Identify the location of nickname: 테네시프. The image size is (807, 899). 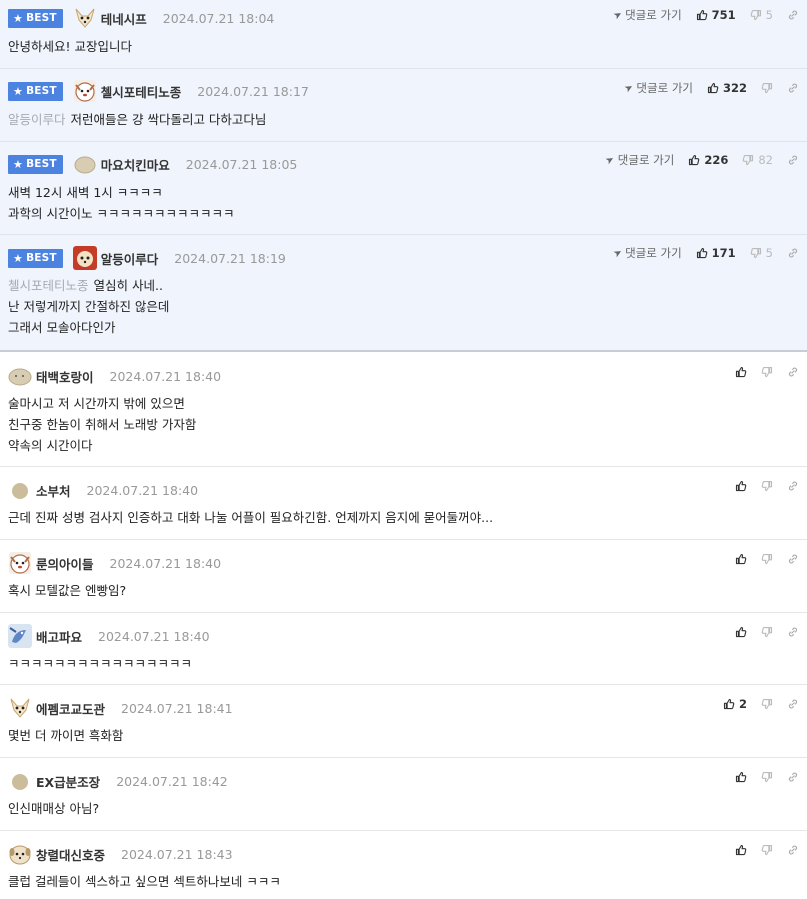
(124, 18).